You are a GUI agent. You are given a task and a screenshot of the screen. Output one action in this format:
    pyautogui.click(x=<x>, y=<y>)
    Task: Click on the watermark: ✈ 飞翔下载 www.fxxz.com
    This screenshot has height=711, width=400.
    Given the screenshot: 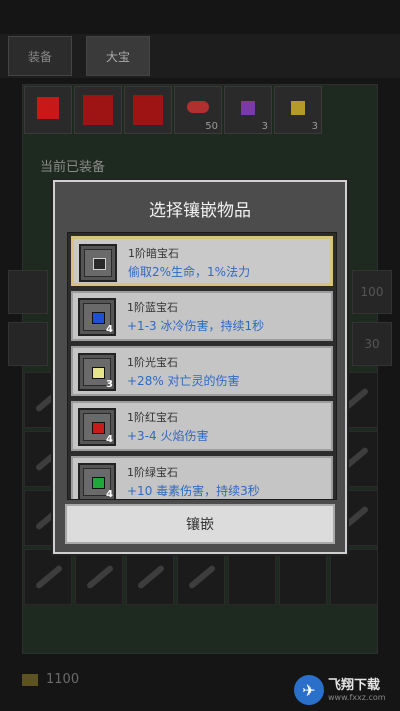 What is the action you would take?
    pyautogui.click(x=344, y=690)
    